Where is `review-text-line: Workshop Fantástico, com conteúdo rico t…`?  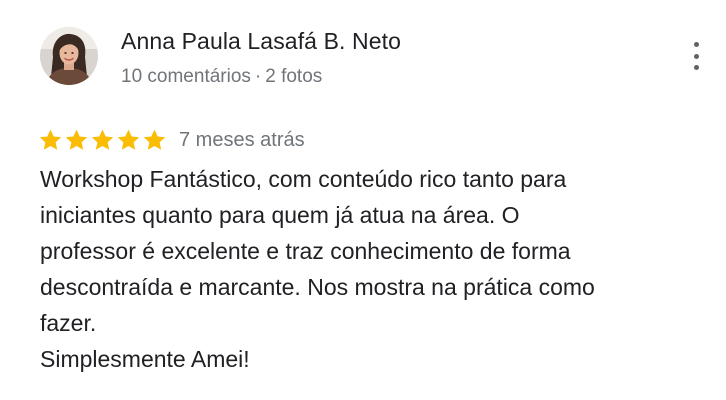 review-text-line: Workshop Fantástico, com conteúdo rico t… is located at coordinates (303, 179).